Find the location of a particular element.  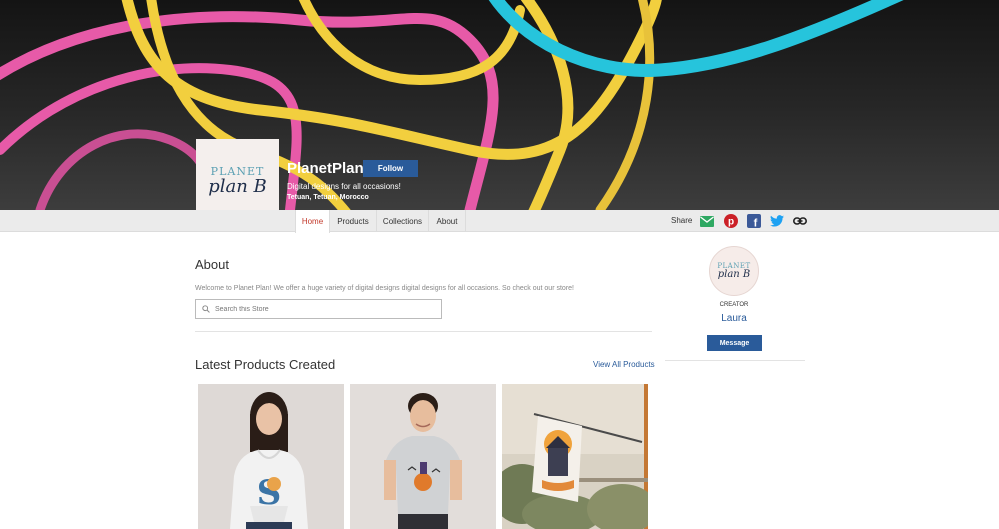

product-card-hoodie: S is located at coordinates (271, 456).